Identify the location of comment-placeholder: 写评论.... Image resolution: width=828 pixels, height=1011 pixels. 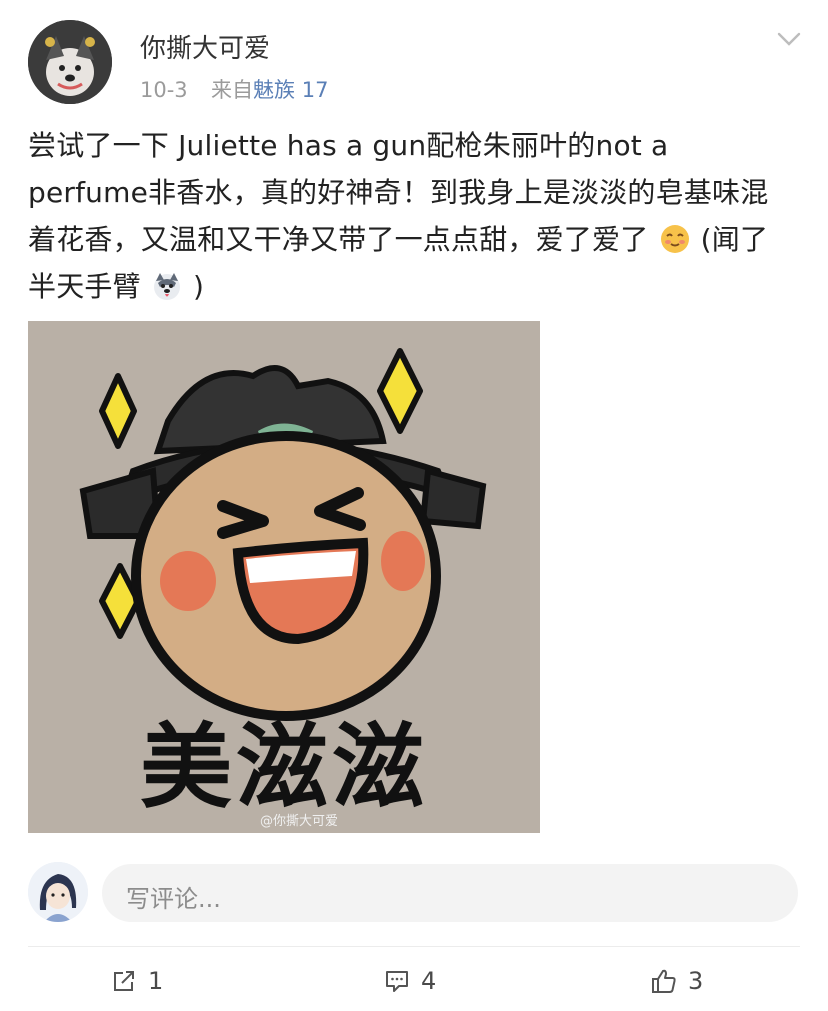
(173, 899).